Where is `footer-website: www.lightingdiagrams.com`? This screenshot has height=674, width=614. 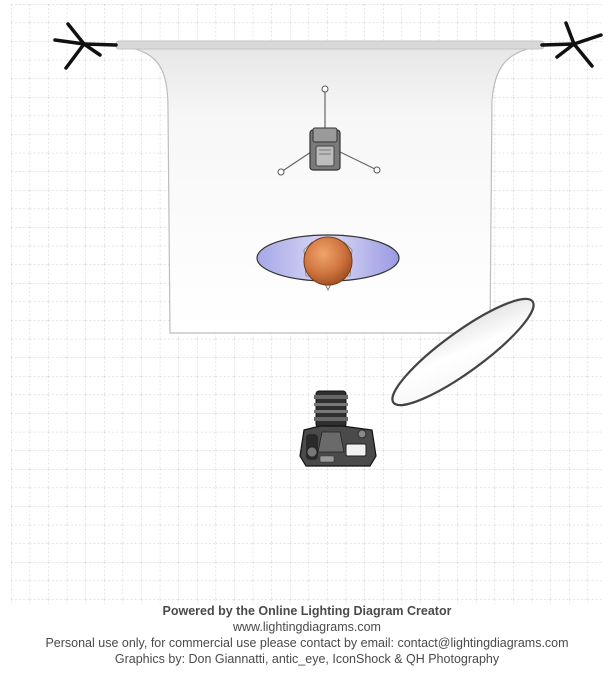
footer-website: www.lightingdiagrams.com is located at coordinates (307, 627).